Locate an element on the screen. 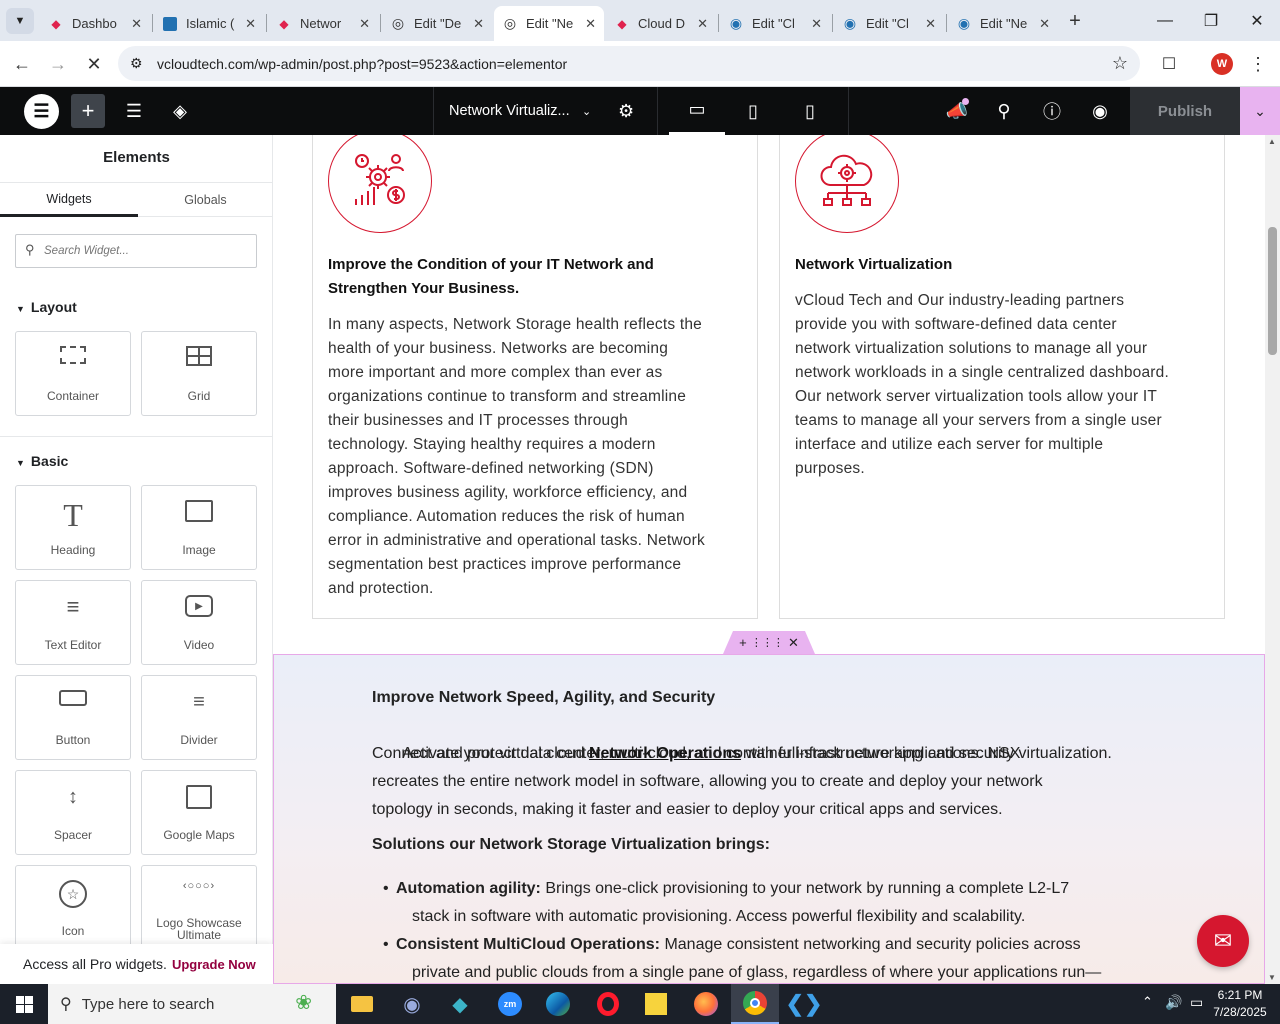 This screenshot has height=1024, width=1280. widget-text-editor: ≡ Text Editor is located at coordinates (73, 622).